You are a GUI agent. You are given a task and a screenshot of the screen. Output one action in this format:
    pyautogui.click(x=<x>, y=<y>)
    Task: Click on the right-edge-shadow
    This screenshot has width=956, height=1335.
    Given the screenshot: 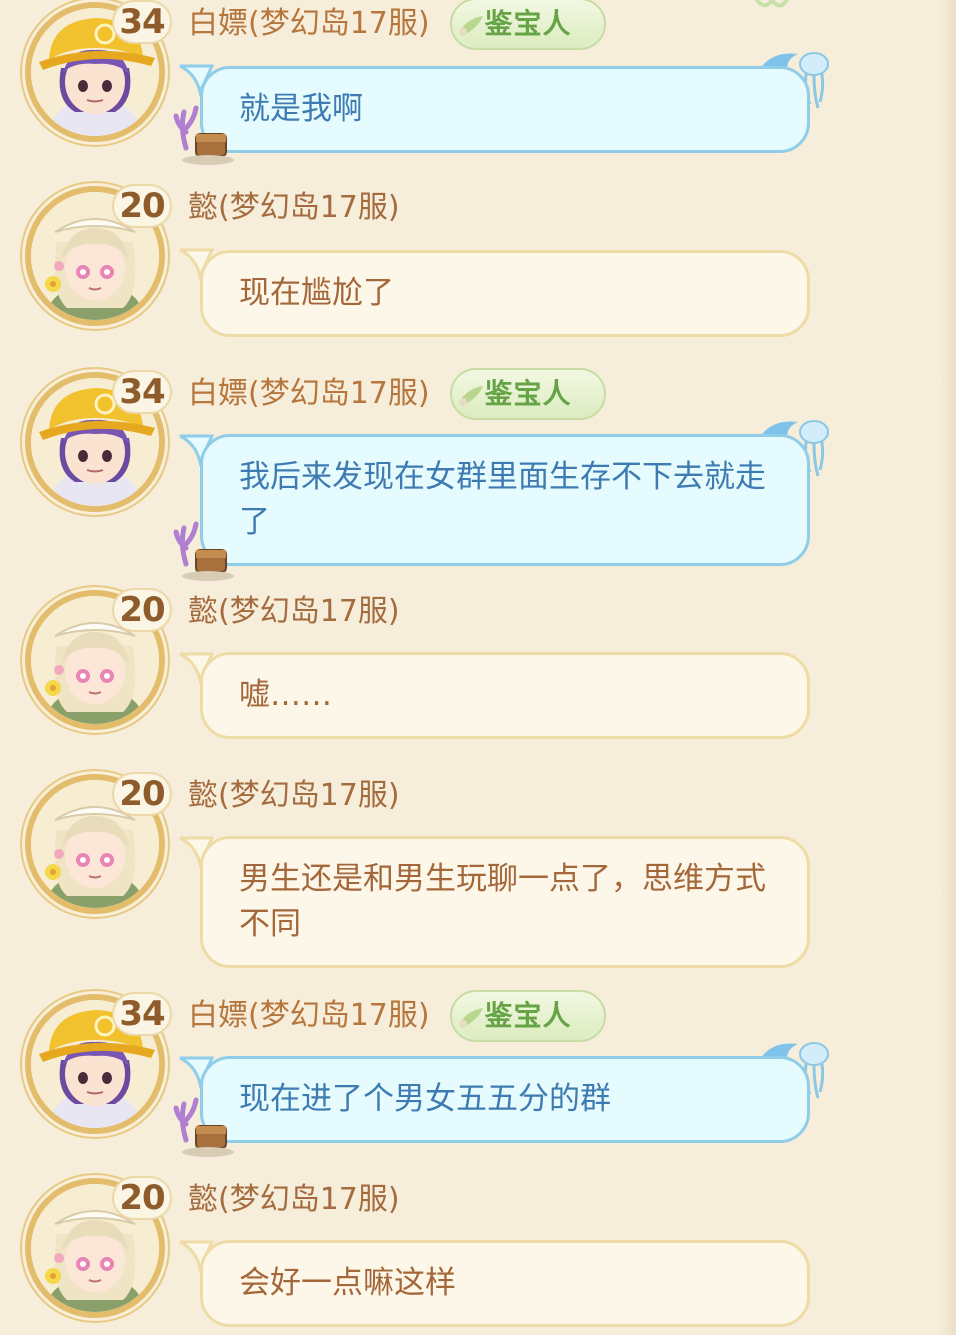 What is the action you would take?
    pyautogui.click(x=948, y=667)
    